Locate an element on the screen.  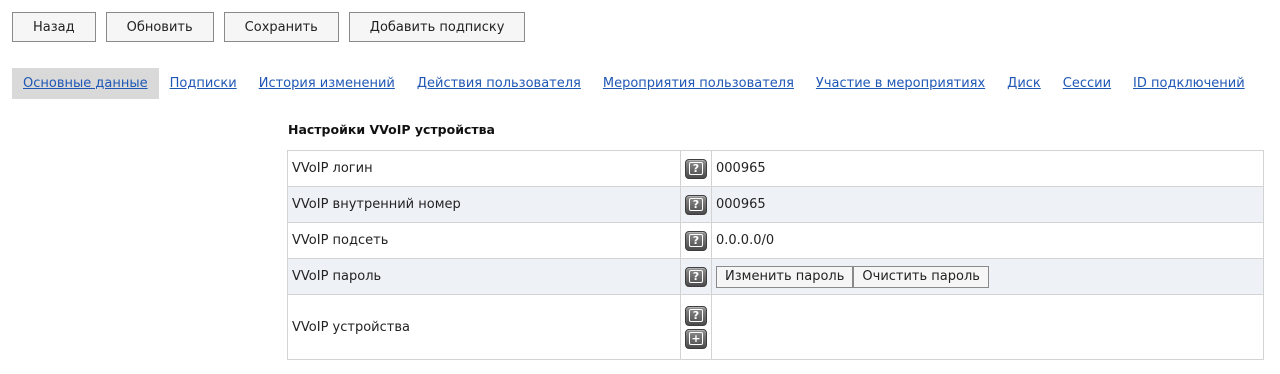
table-row: VVoIP устройства ? + is located at coordinates (775, 327).